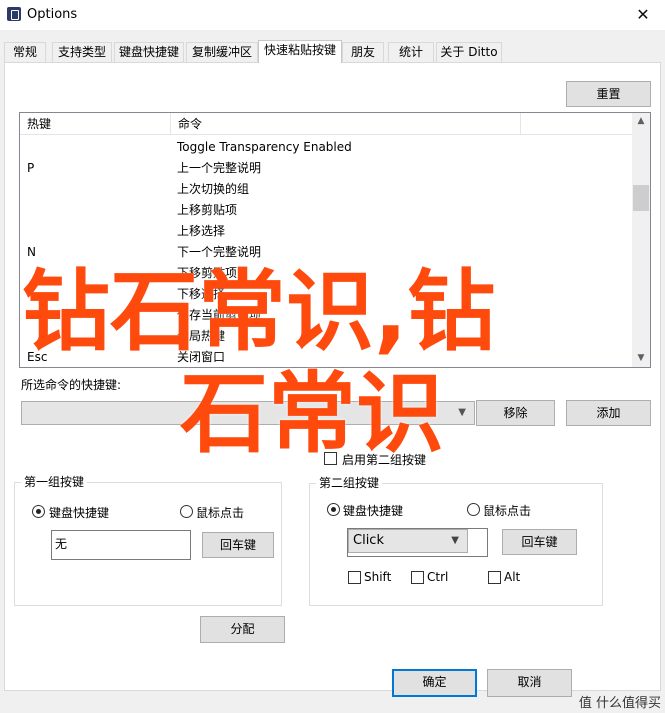  I want to click on group1-radio-keyboard, so click(38, 511).